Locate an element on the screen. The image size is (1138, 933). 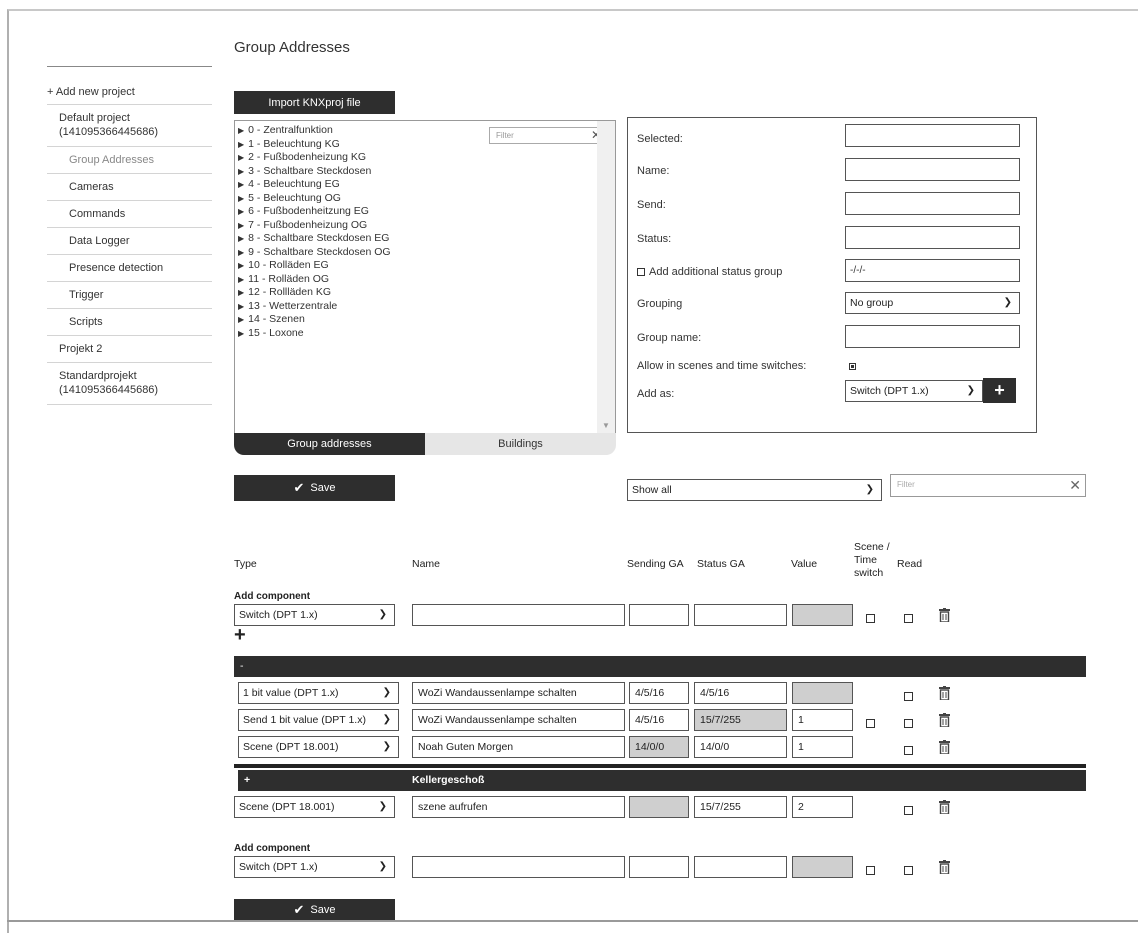
tree-item: ▶ 13 - Wetterzentrale is located at coordinates (314, 307).